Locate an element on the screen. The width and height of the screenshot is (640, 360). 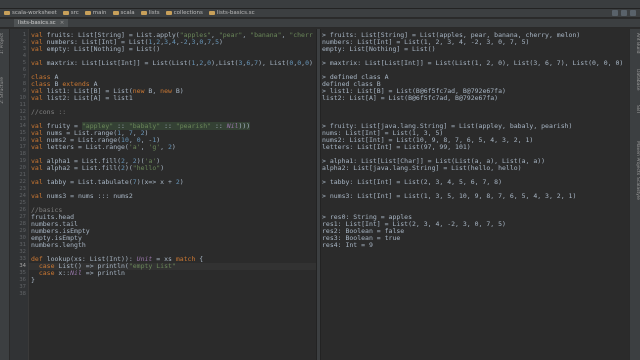
line-number: 24 is located at coordinates (22, 196).